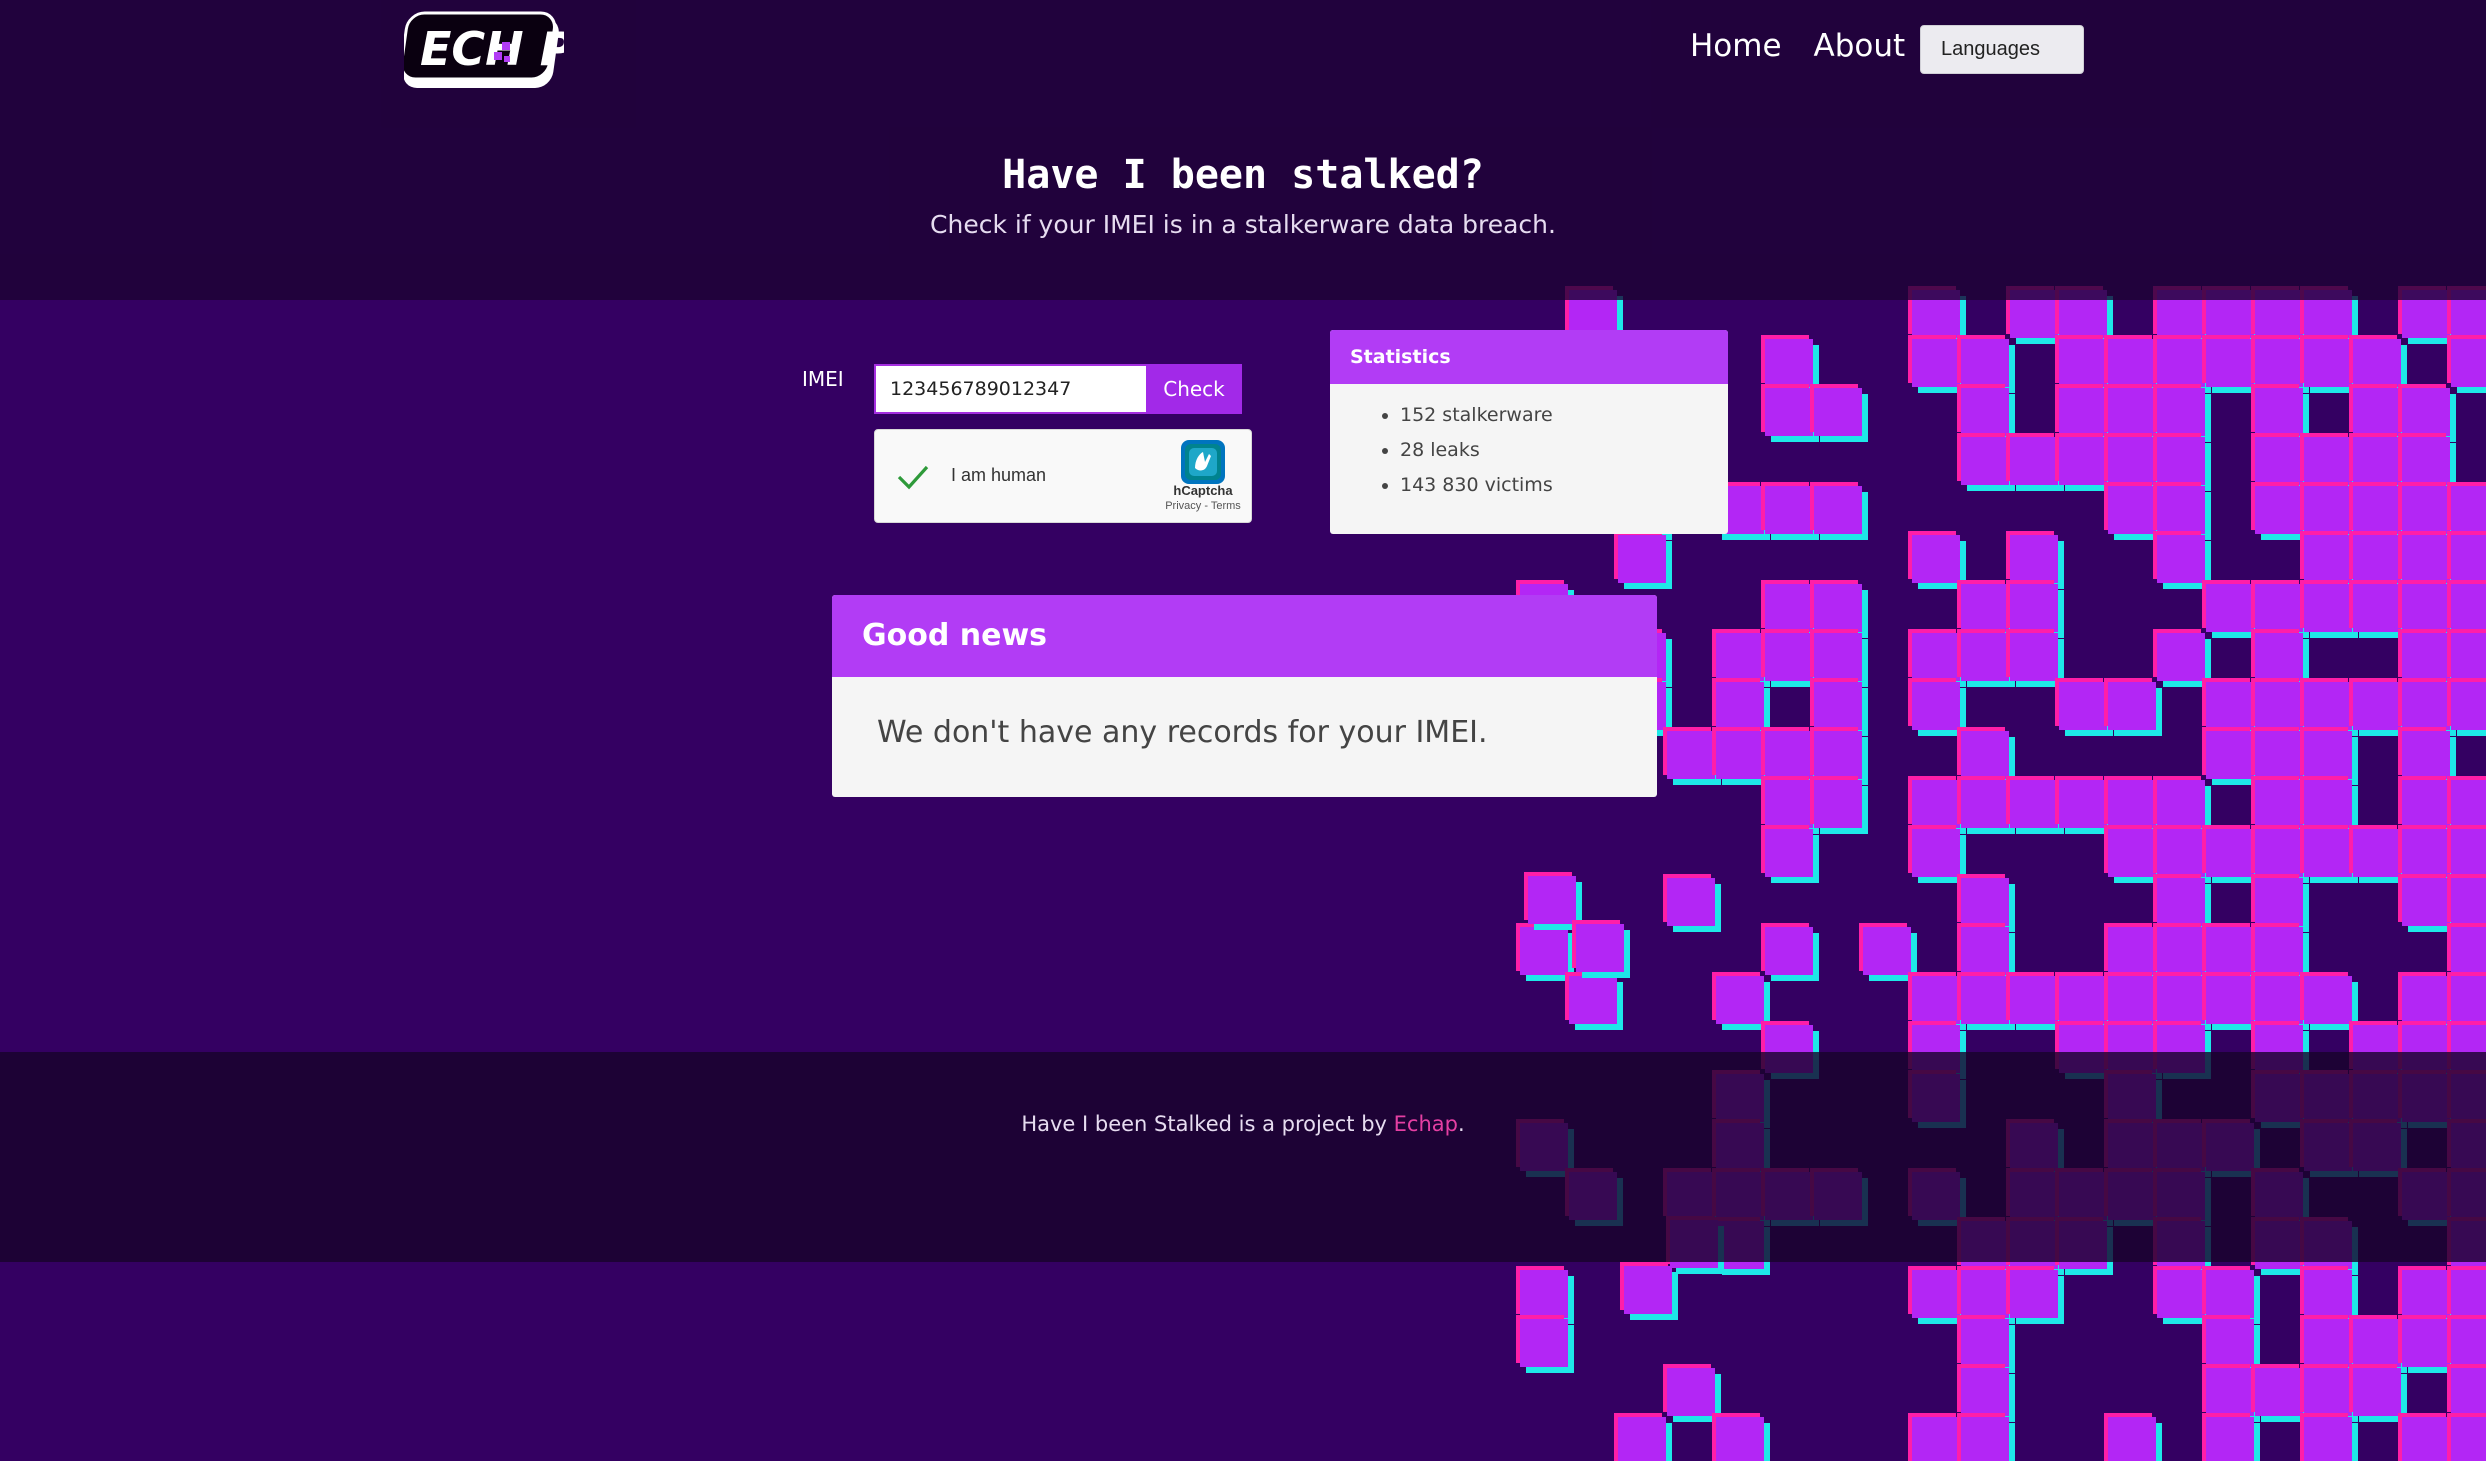 This screenshot has width=2486, height=1461. What do you see at coordinates (1736, 46) in the screenshot?
I see `nav-home-link: Home` at bounding box center [1736, 46].